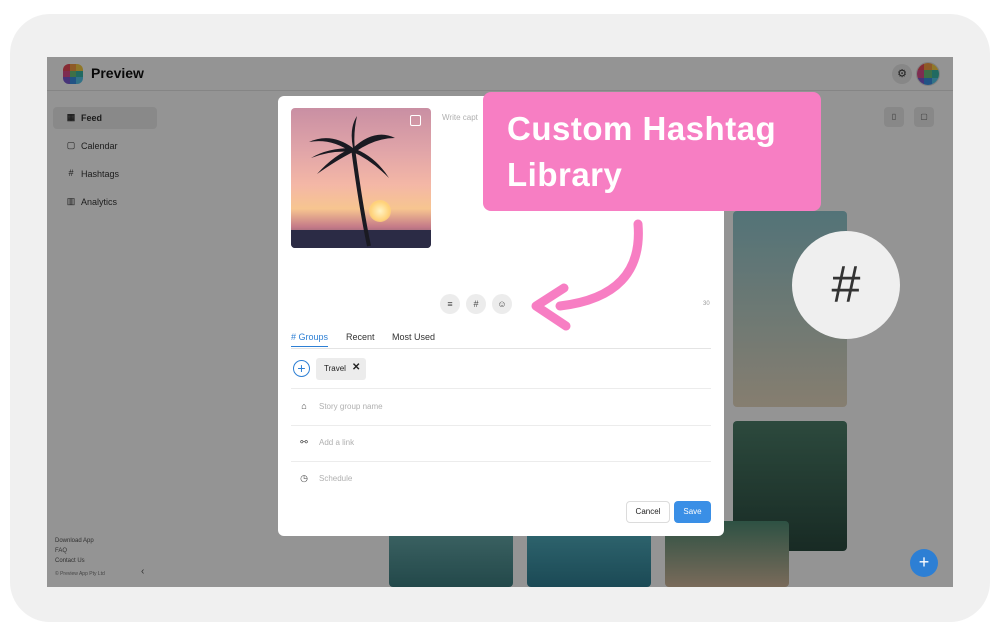  I want to click on arrow-icon, so click(587, 275).